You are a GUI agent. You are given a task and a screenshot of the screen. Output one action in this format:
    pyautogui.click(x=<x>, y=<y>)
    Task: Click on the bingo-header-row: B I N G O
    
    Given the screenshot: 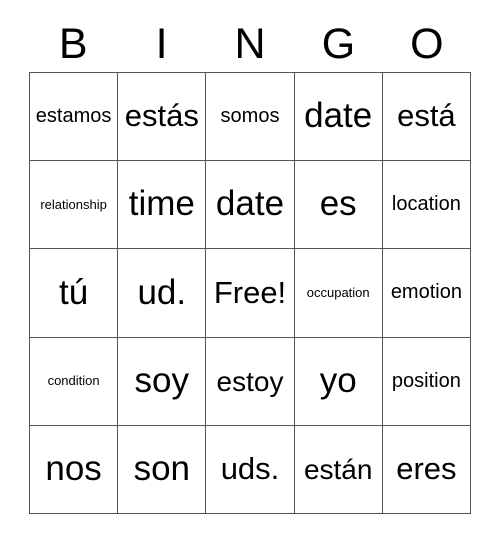 What is the action you would take?
    pyautogui.click(x=250, y=44)
    